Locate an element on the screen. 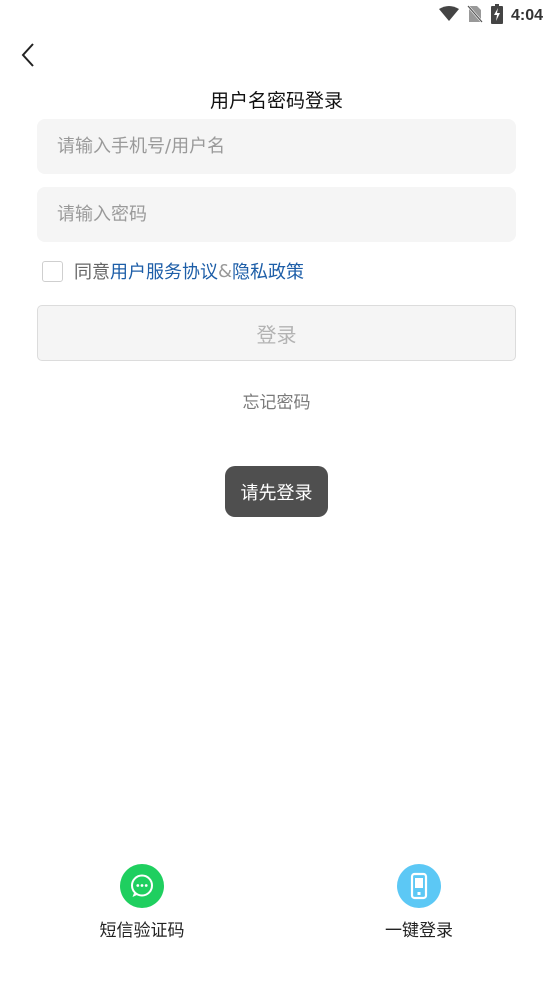  status-icons: 4:04 is located at coordinates (490, 16).